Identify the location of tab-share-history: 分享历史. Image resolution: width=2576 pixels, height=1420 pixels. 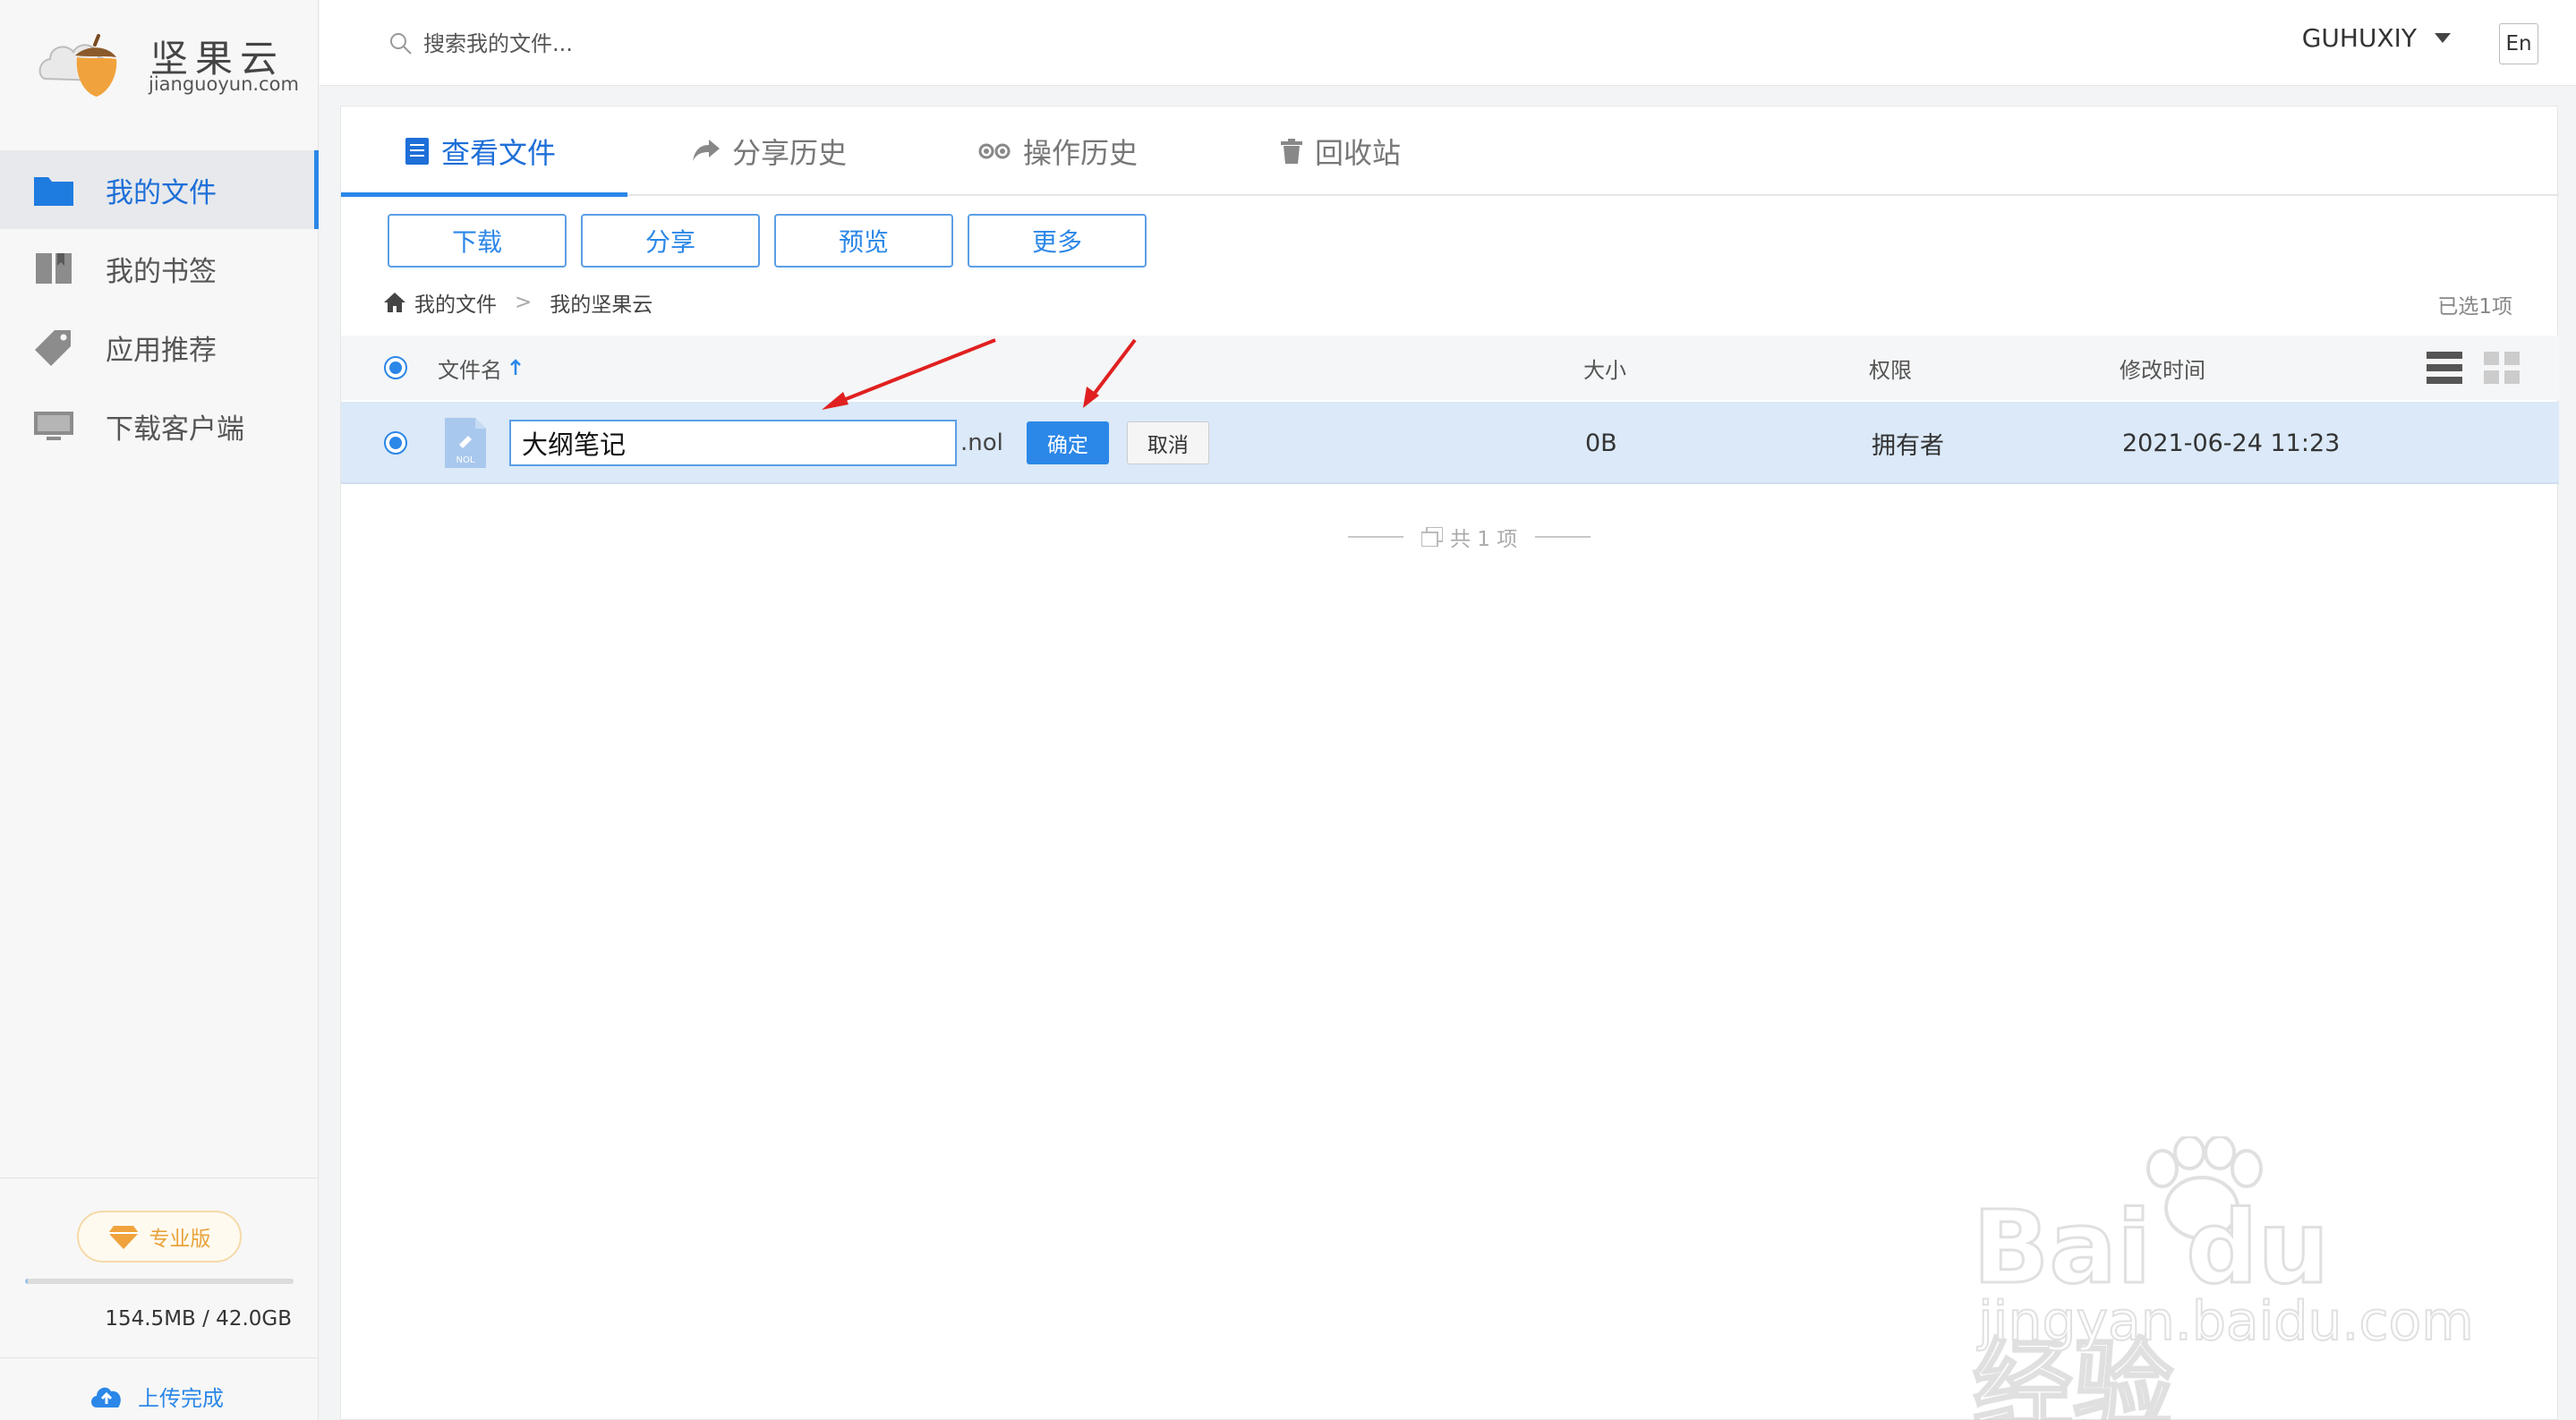
(770, 151).